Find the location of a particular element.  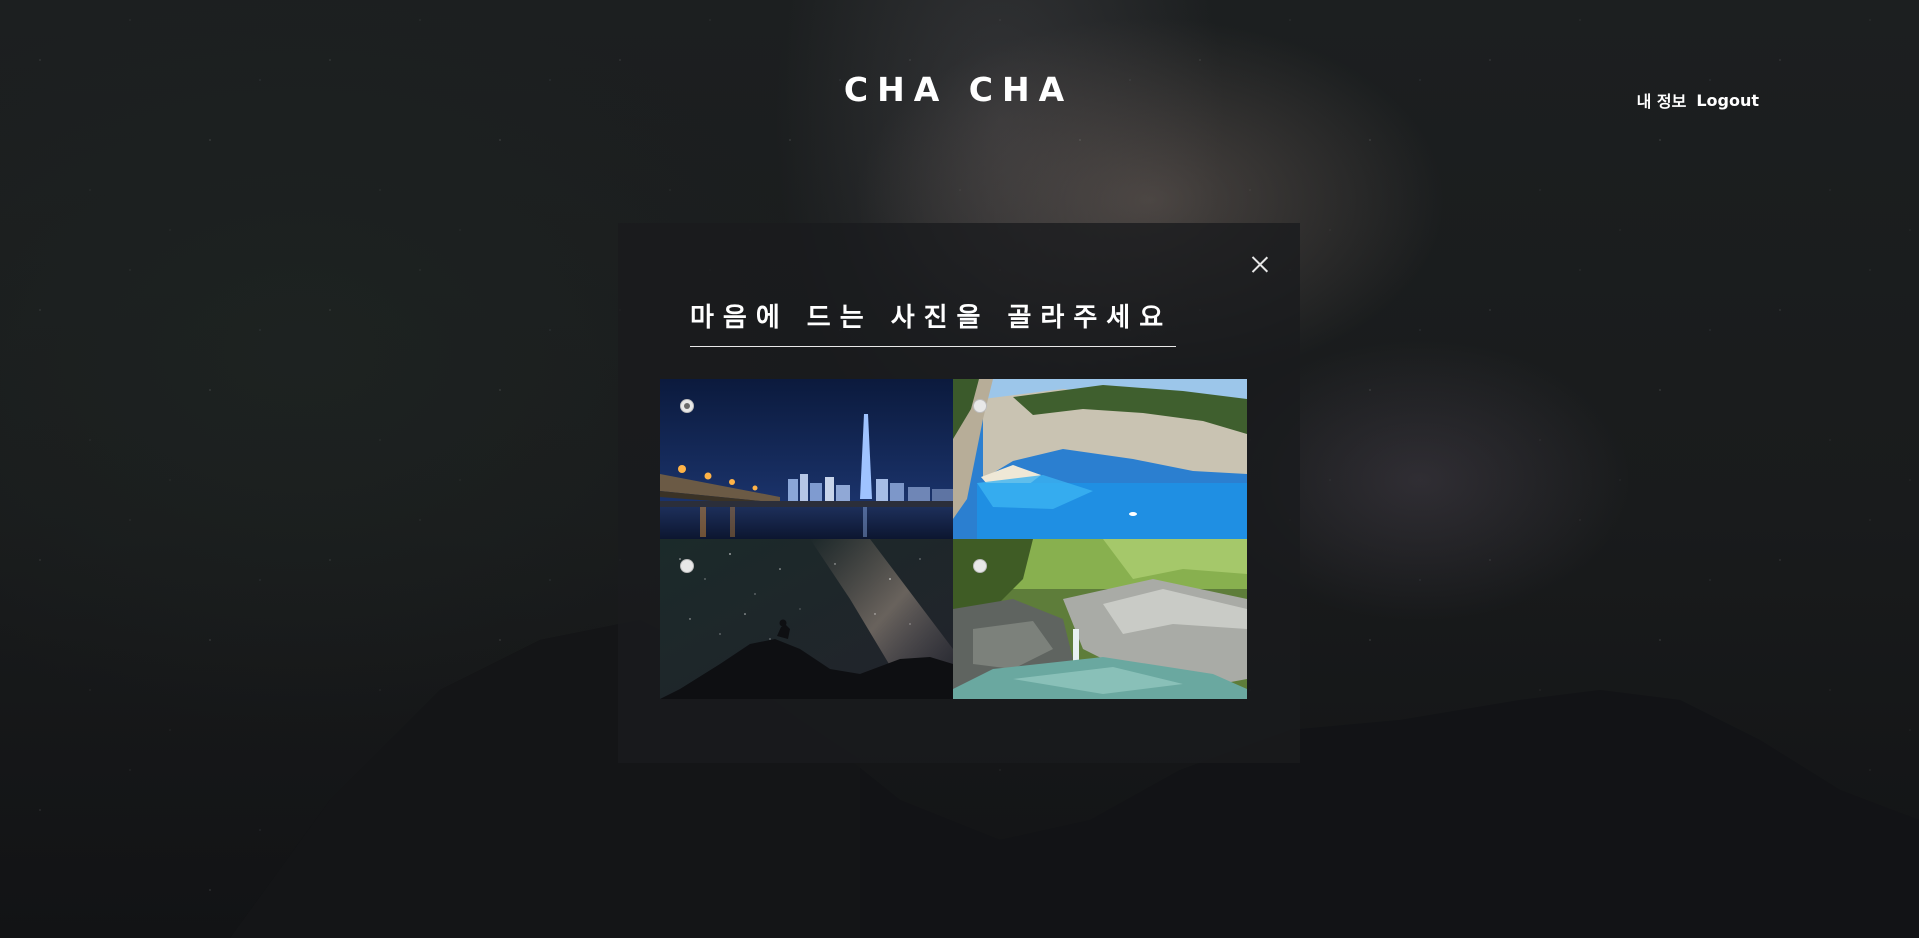

starry-sky-image is located at coordinates (806, 619).